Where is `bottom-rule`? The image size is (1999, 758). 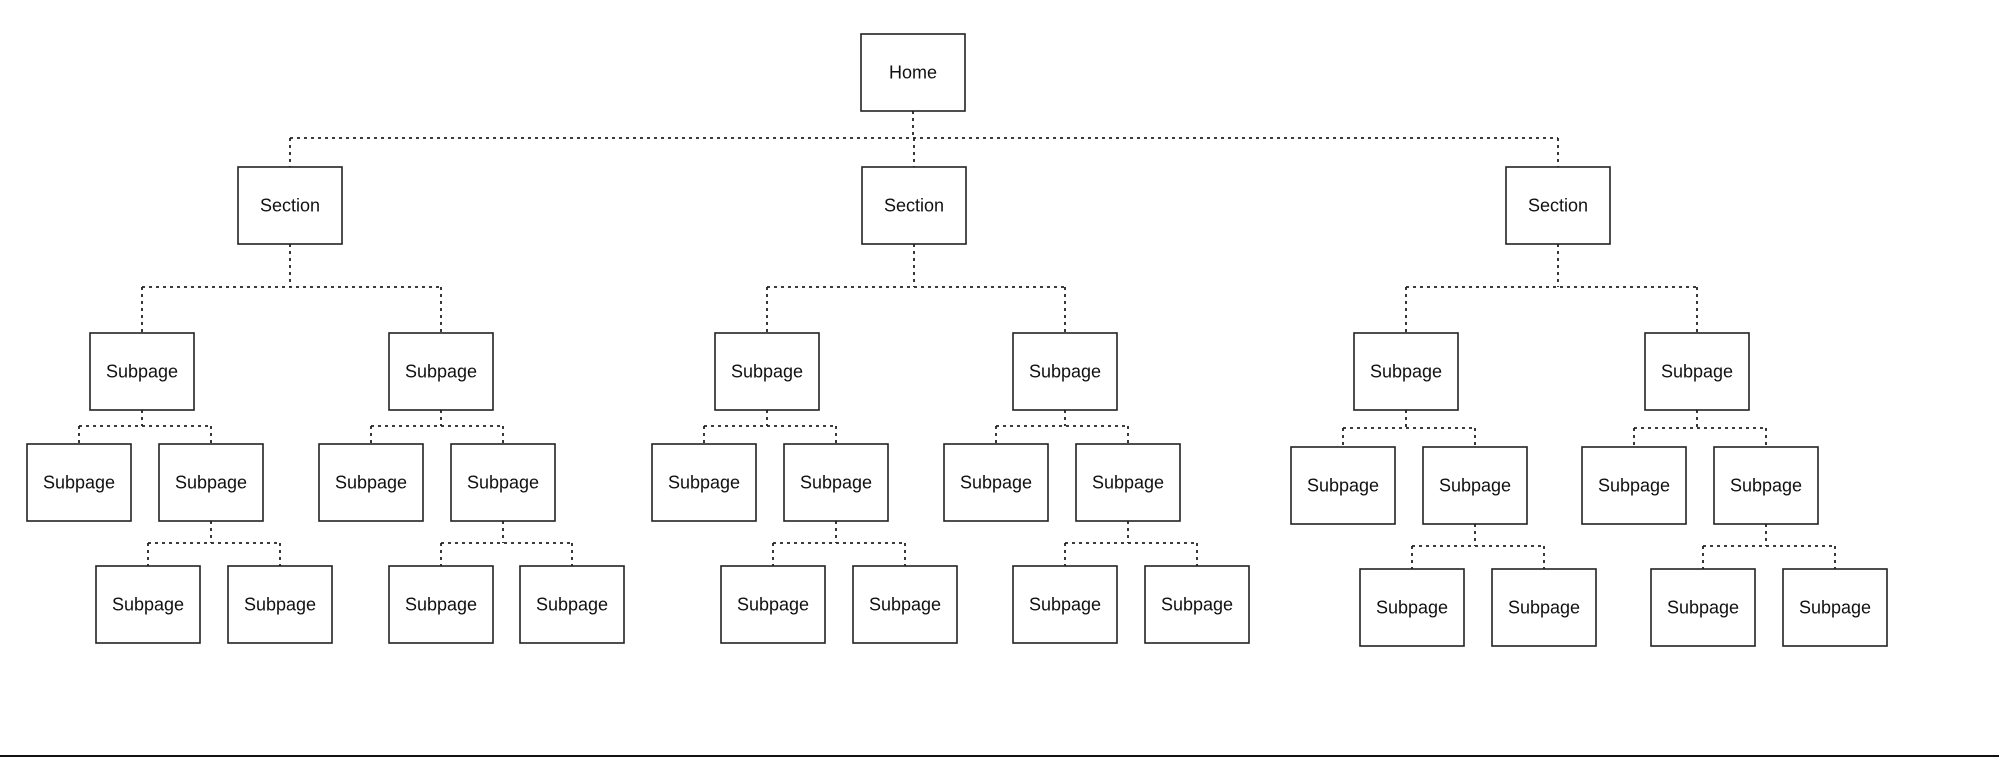
bottom-rule is located at coordinates (999, 756).